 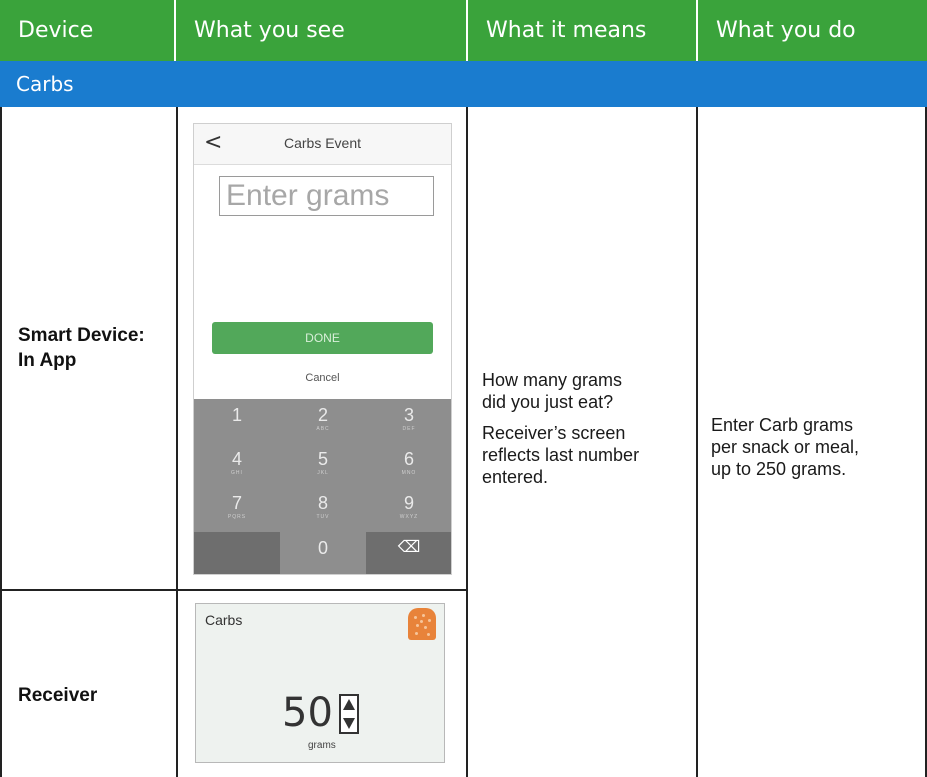 What do you see at coordinates (224, 620) in the screenshot?
I see `receiver-title: Carbs` at bounding box center [224, 620].